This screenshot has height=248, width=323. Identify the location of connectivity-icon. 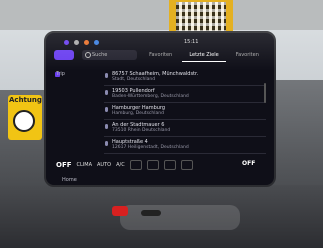
(96, 42).